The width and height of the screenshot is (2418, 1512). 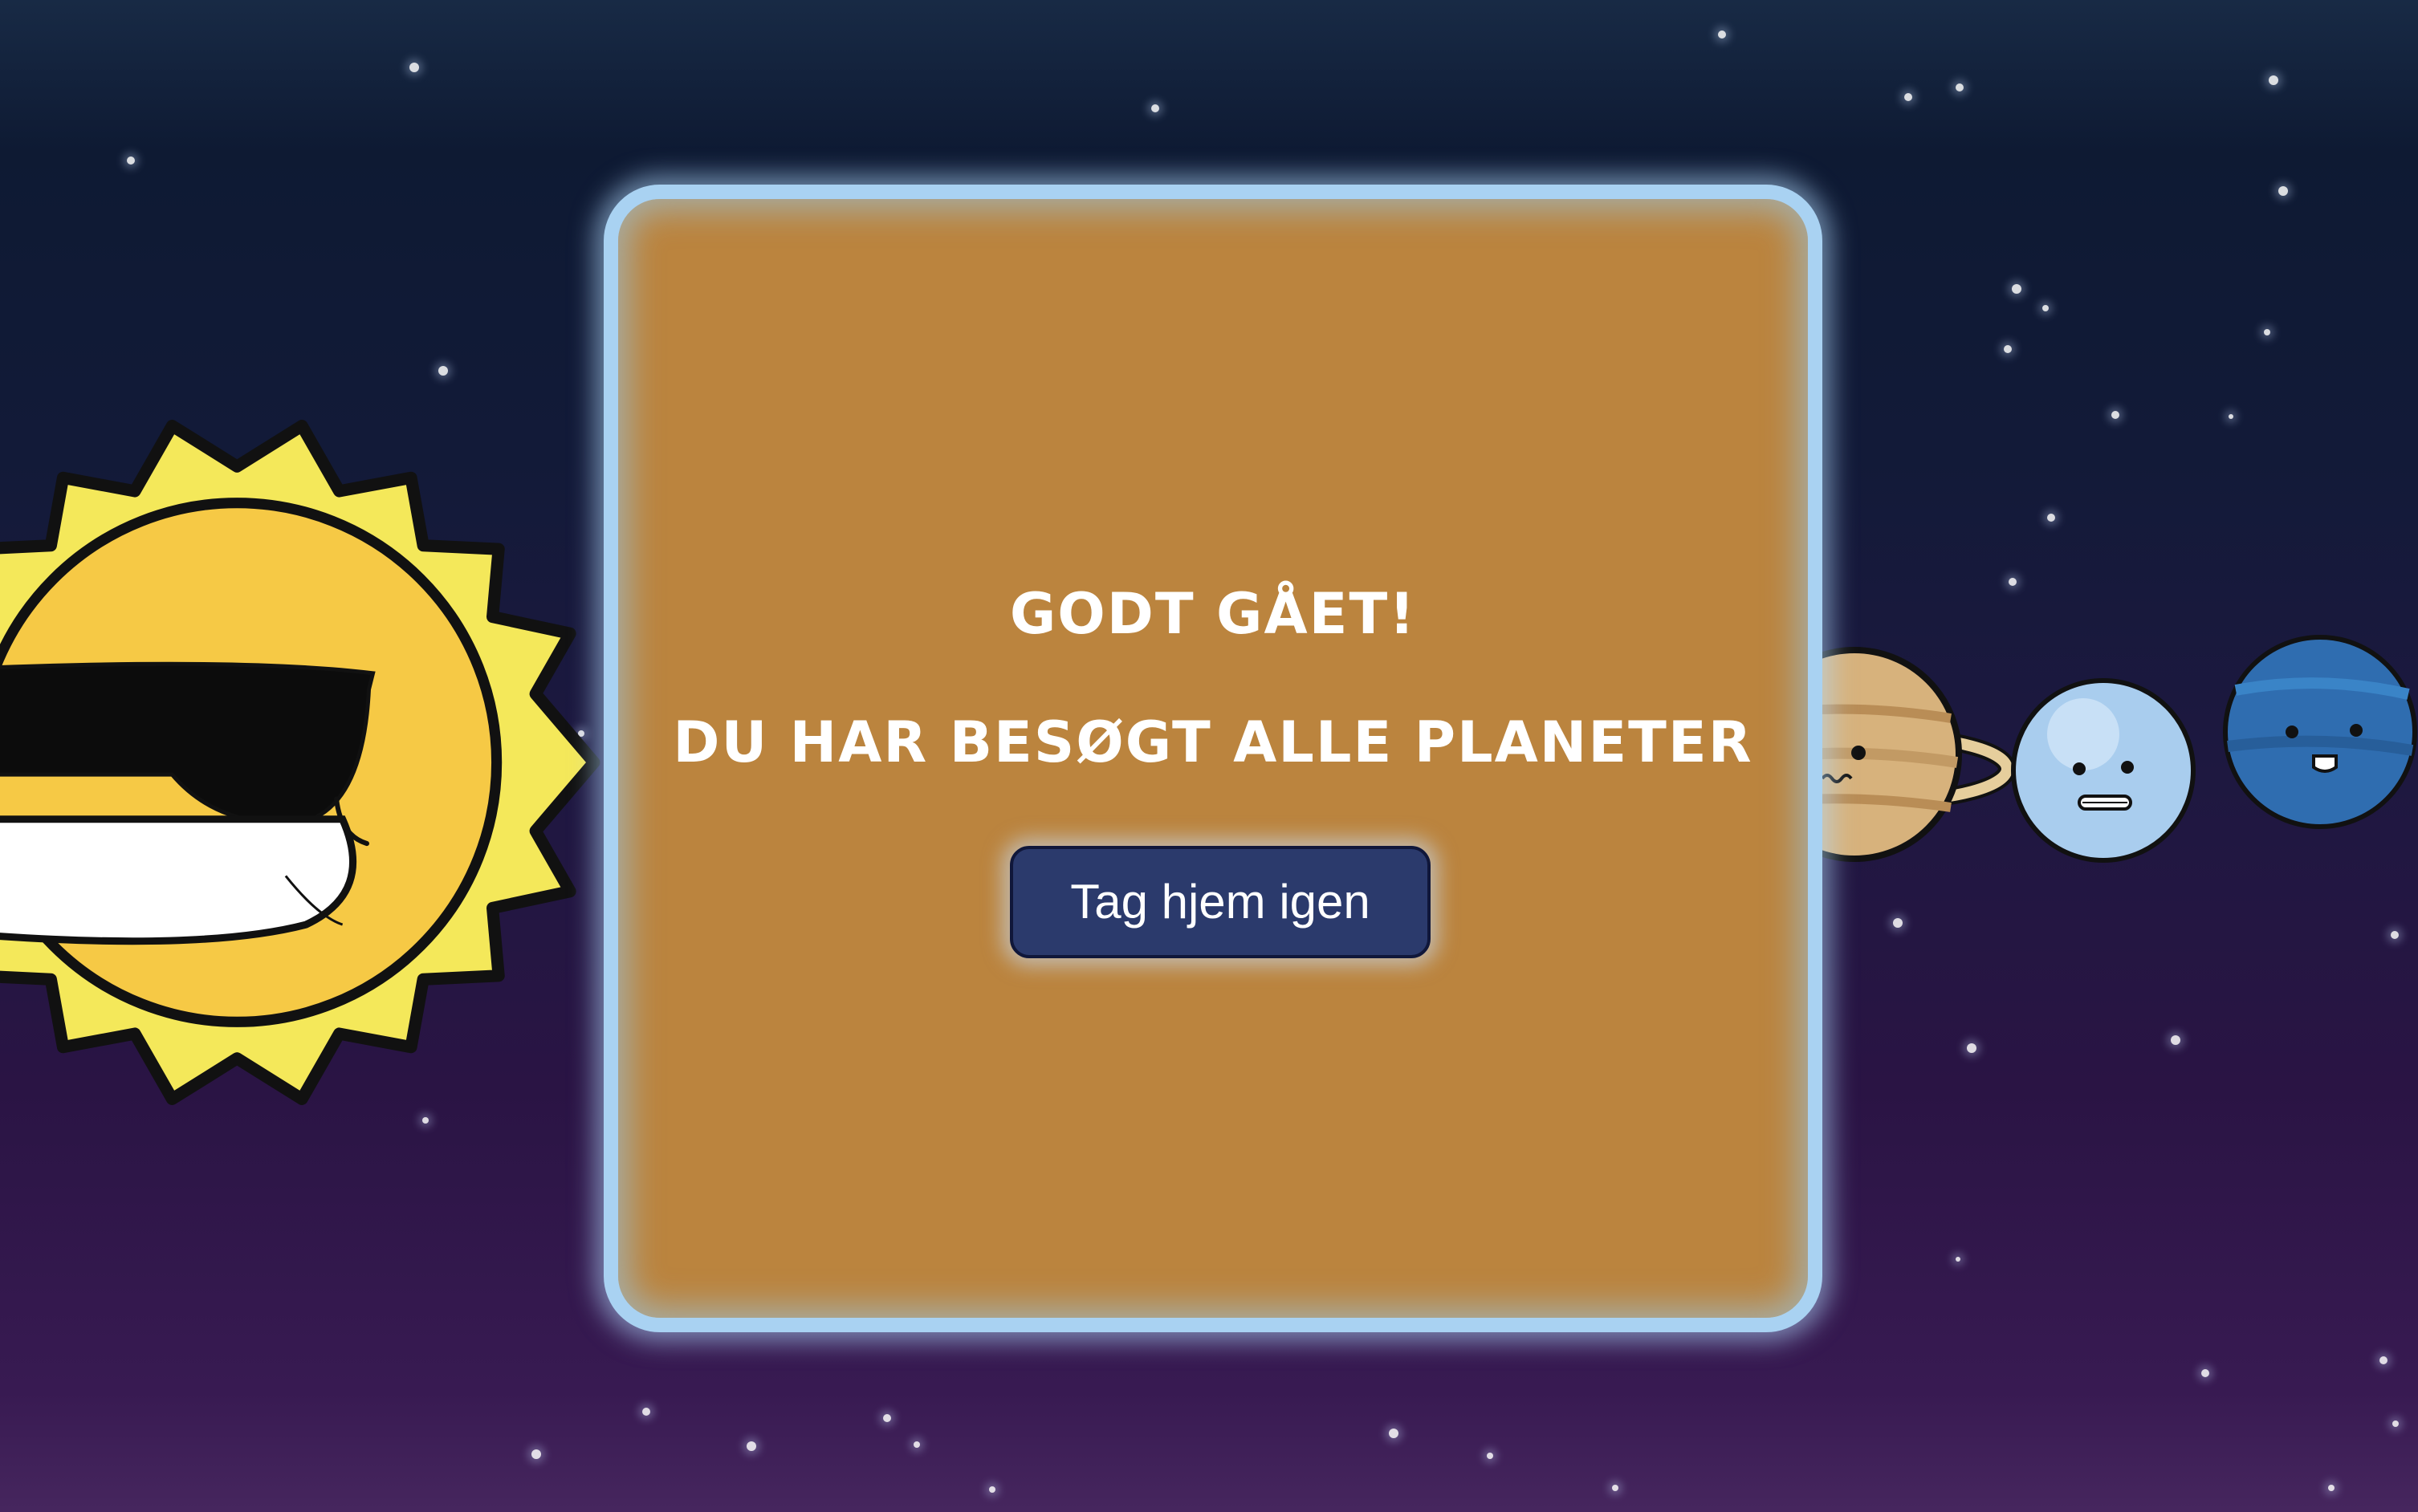 I want to click on neptune-icon, so click(x=2320, y=732).